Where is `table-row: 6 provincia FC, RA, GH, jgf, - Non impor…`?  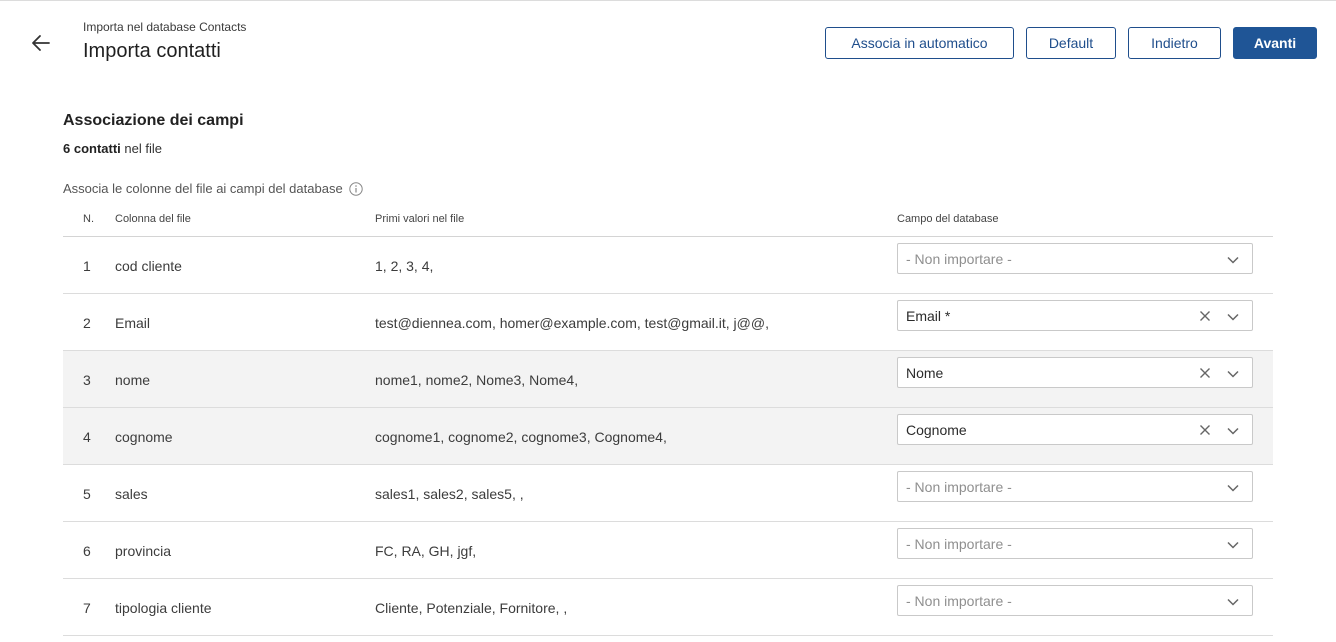 table-row: 6 provincia FC, RA, GH, jgf, - Non impor… is located at coordinates (668, 550).